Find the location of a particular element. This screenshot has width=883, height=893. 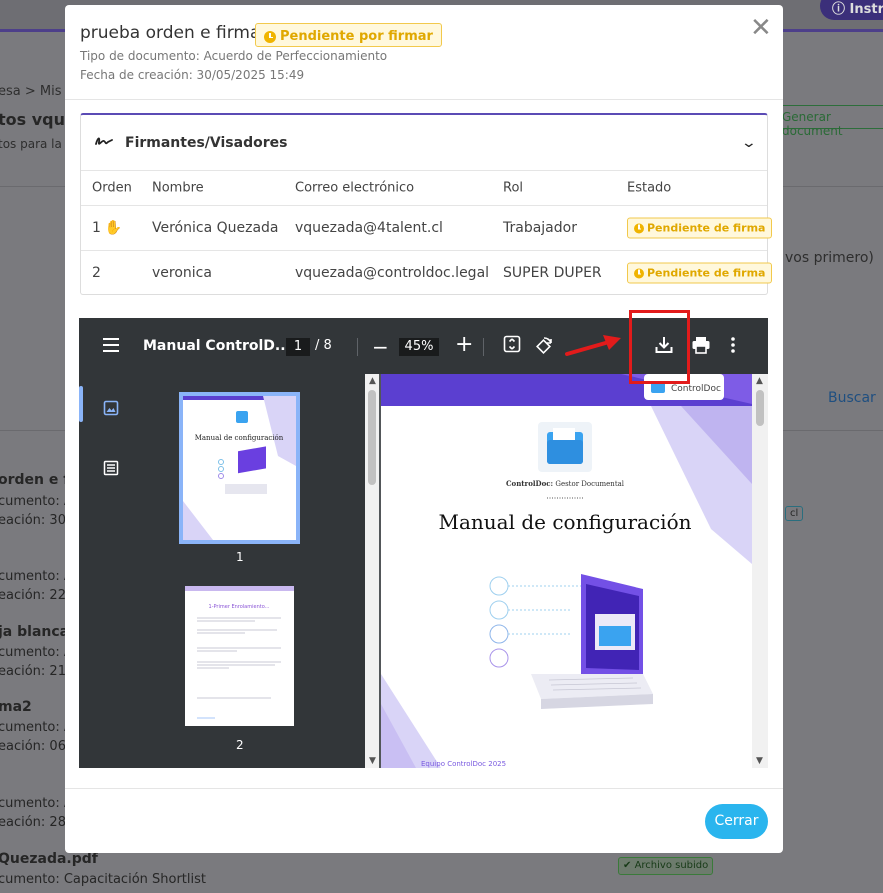

zoom-in-icon: + is located at coordinates (464, 344).